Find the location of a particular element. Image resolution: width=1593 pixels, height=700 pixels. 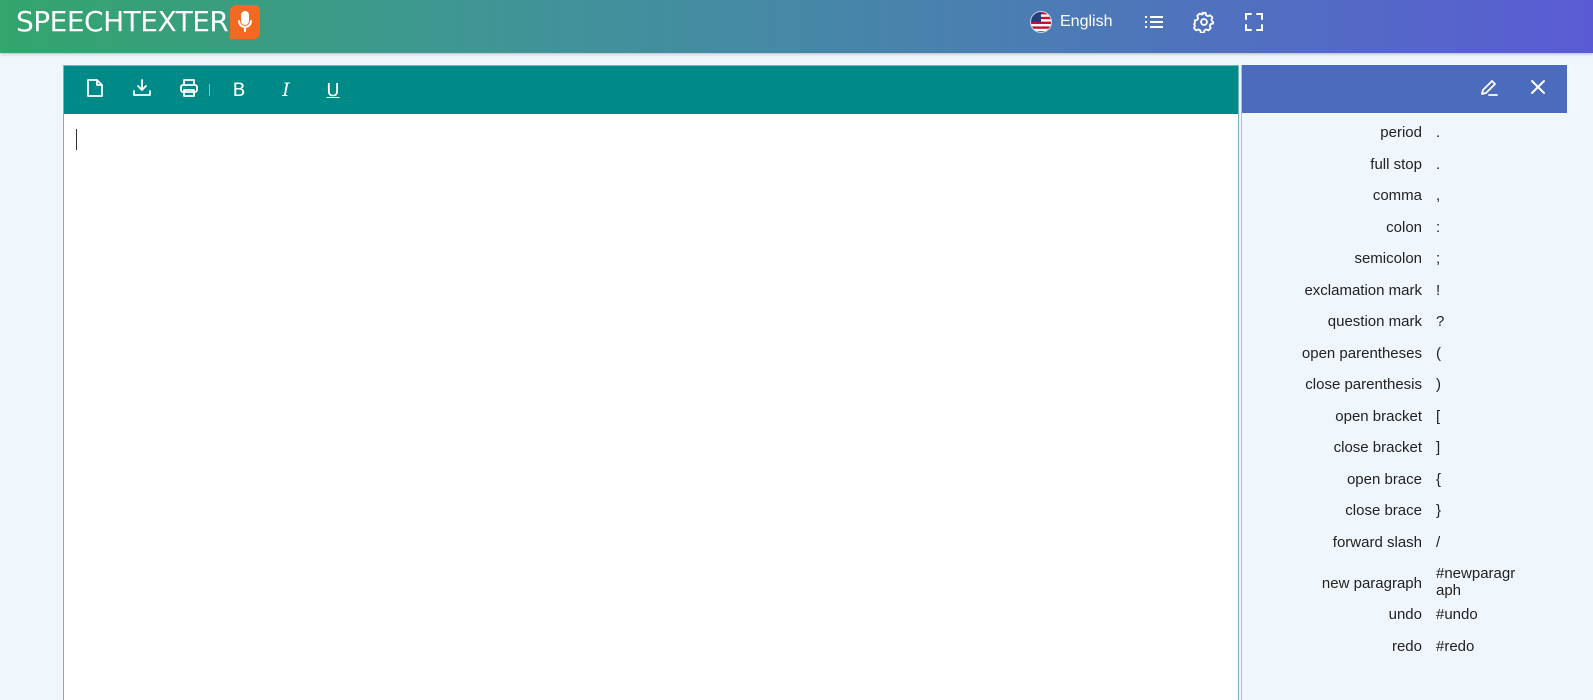

command-symbol: #undo is located at coordinates (1457, 614).